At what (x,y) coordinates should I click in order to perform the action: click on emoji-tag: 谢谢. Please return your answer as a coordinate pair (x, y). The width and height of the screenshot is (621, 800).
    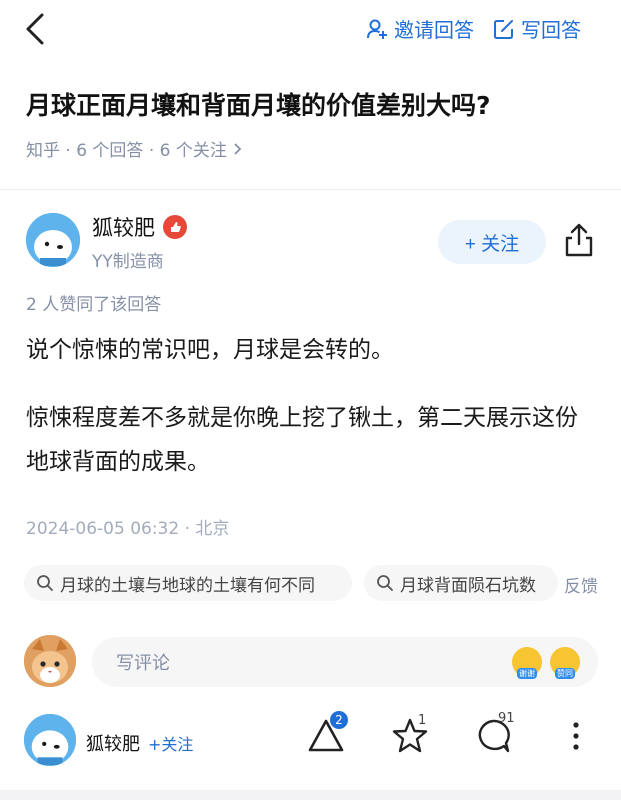
    Looking at the image, I should click on (527, 673).